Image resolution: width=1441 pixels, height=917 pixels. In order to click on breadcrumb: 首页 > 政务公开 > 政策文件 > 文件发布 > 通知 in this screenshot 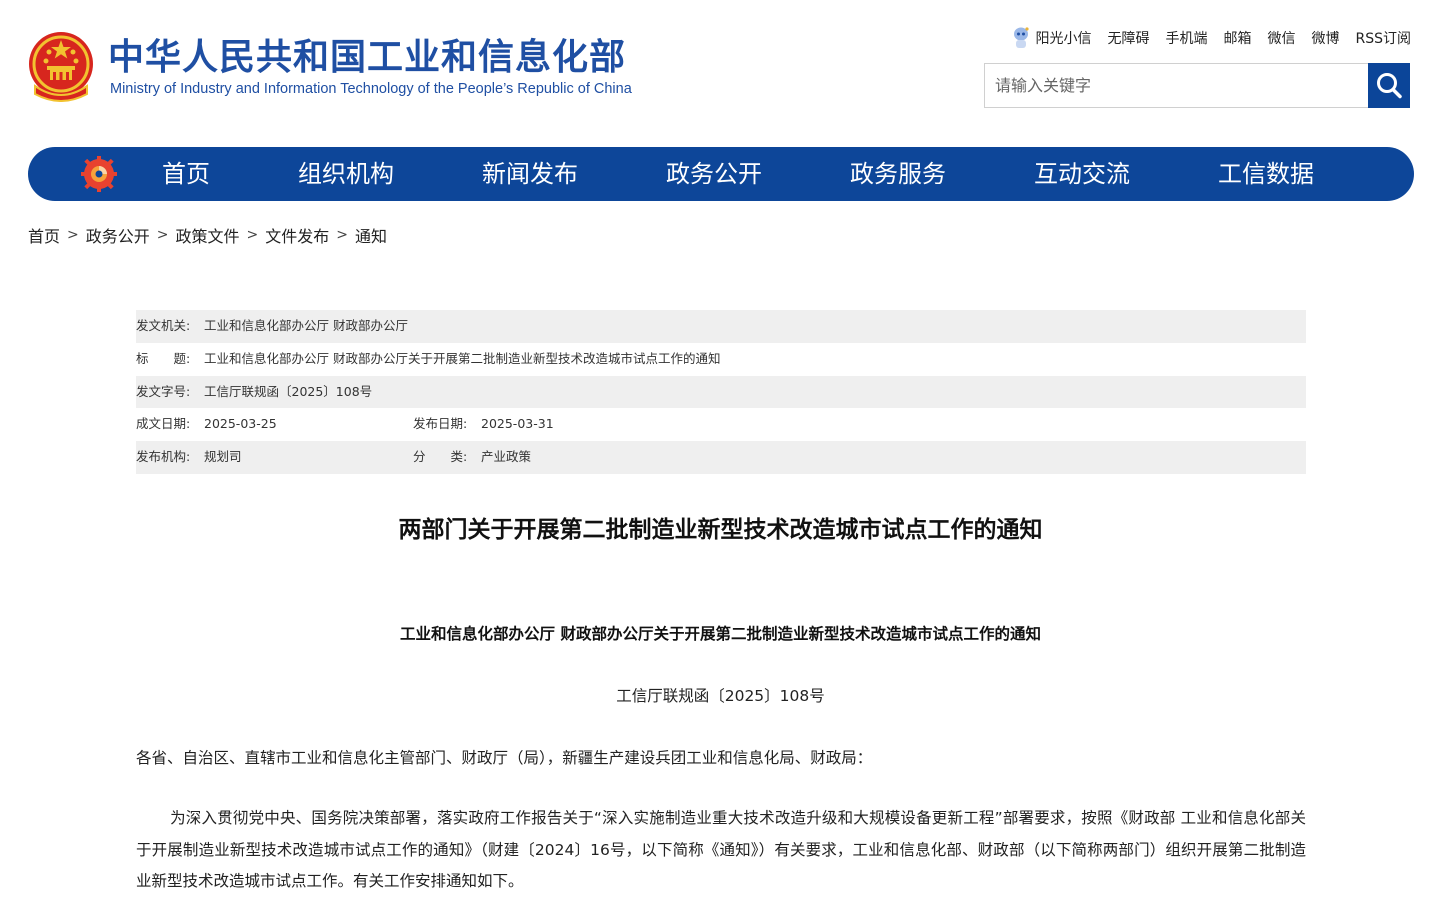, I will do `click(207, 235)`.